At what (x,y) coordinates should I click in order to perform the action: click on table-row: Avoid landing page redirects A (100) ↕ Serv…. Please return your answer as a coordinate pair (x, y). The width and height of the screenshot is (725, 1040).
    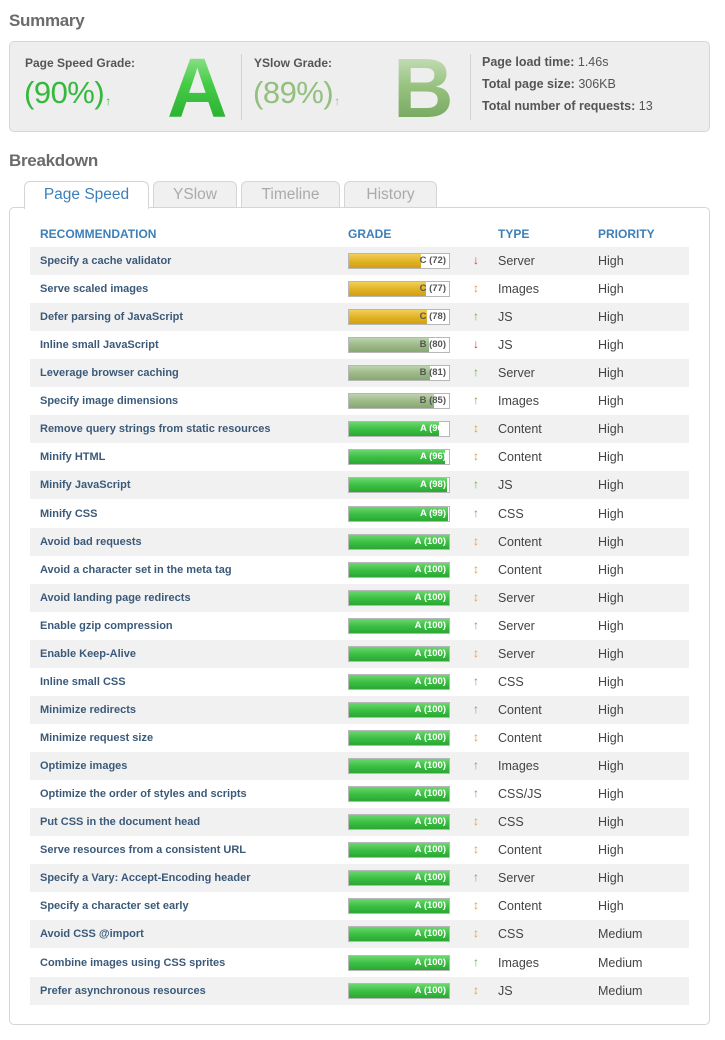
    Looking at the image, I should click on (359, 597).